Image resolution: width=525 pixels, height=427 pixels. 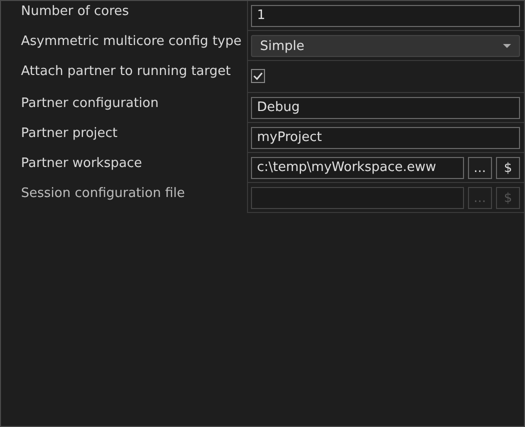 What do you see at coordinates (103, 194) in the screenshot?
I see `property-label: Session configuration file` at bounding box center [103, 194].